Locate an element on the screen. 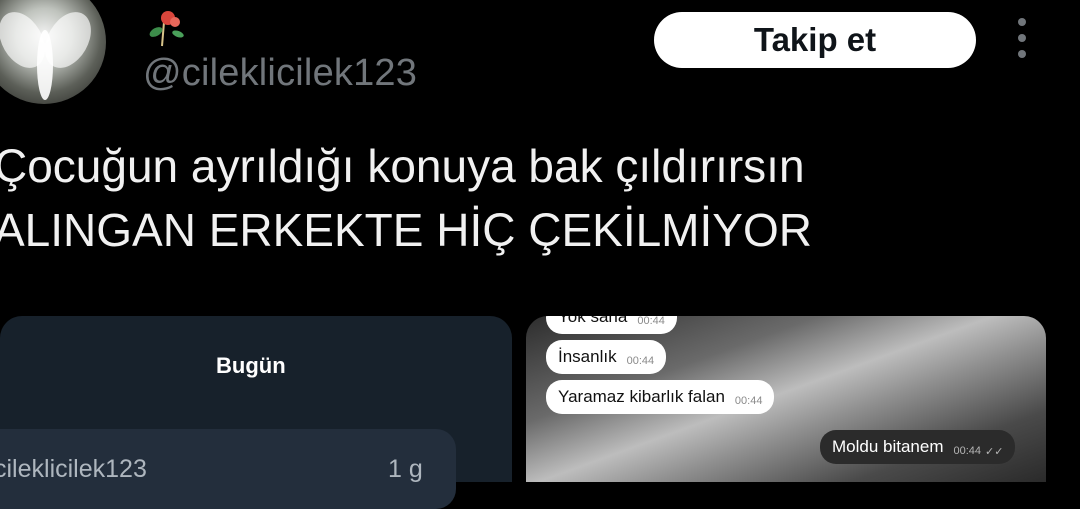 The height and width of the screenshot is (509, 1080). chat-message: İnsanlık 00:44 is located at coordinates (606, 357).